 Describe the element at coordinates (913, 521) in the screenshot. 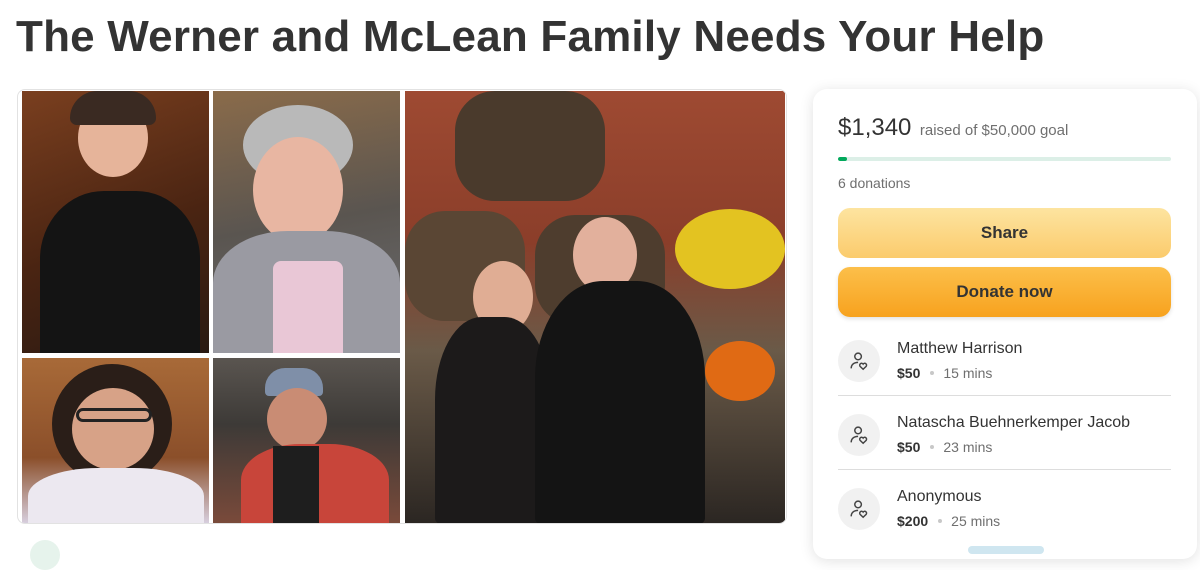

I see `donor-amount: $200` at that location.